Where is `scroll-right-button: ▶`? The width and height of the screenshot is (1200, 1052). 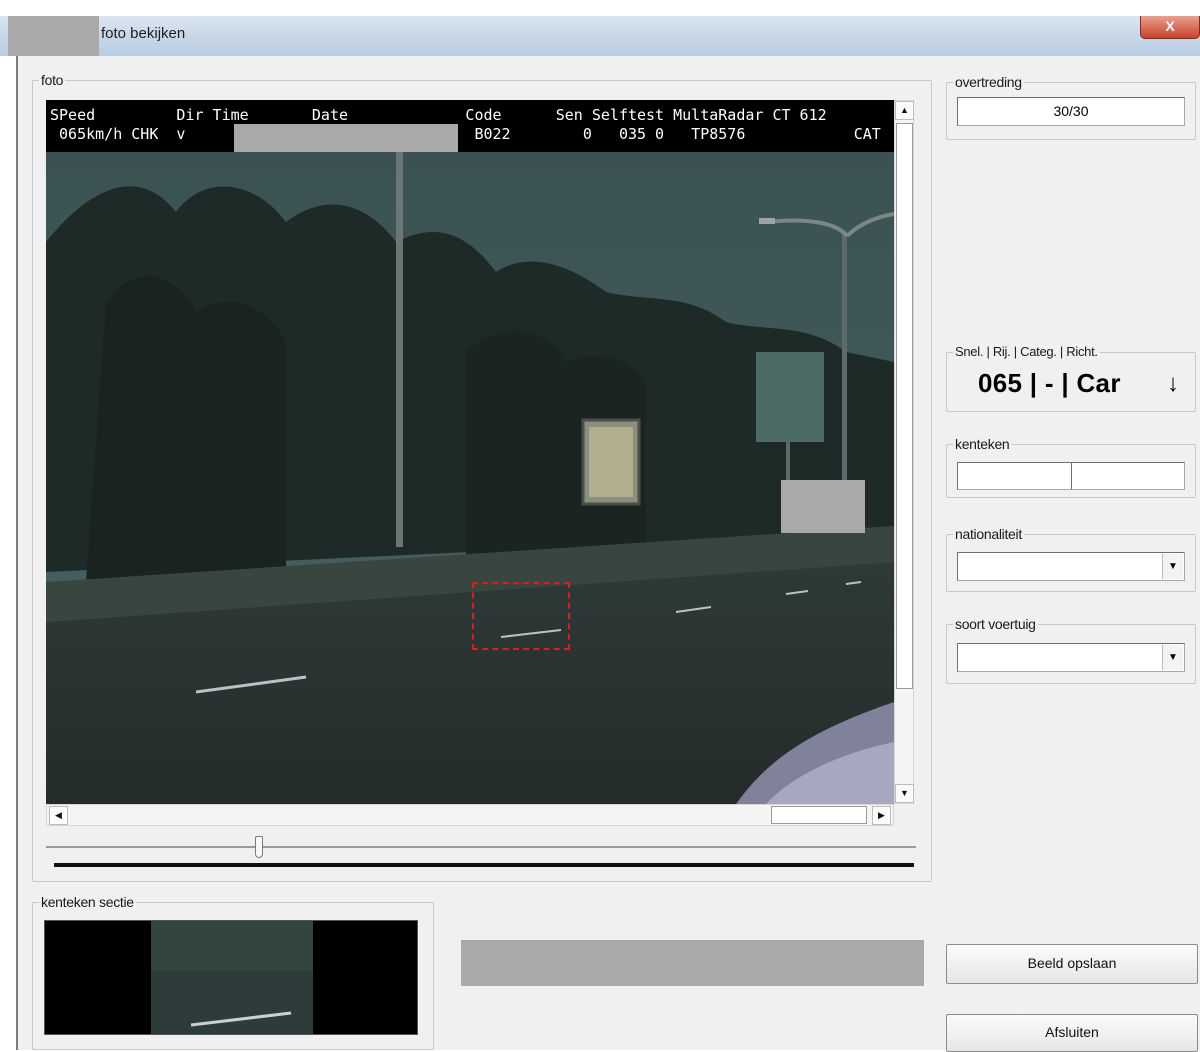
scroll-right-button: ▶ is located at coordinates (881, 815).